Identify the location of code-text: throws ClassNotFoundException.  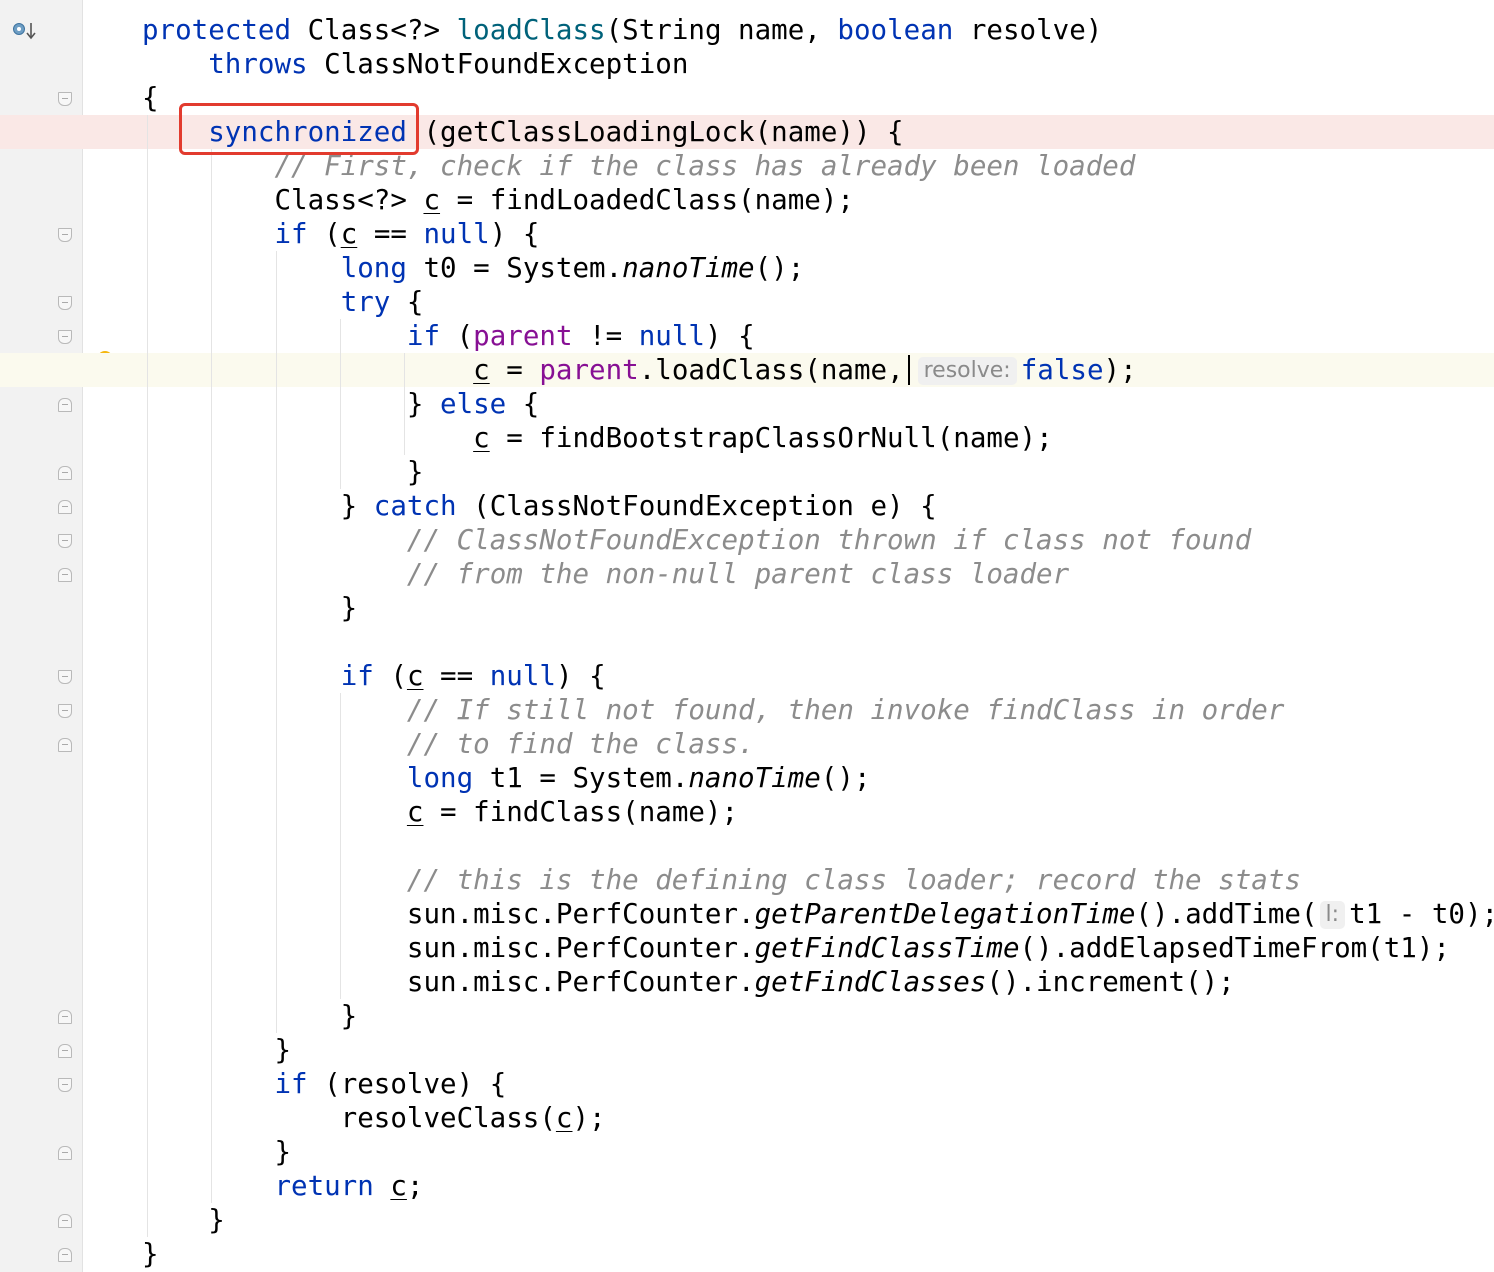
(415, 64).